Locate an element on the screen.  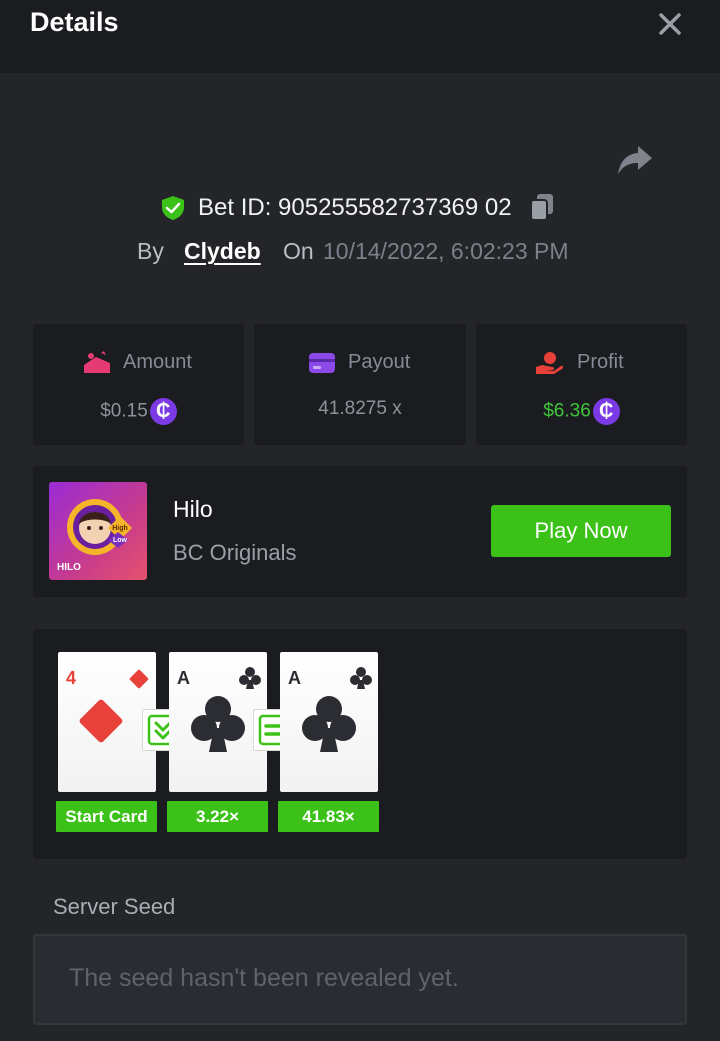
bet-meta-row: By Clydeb On 10/14/2022, 6:02:23 PM is located at coordinates (360, 251).